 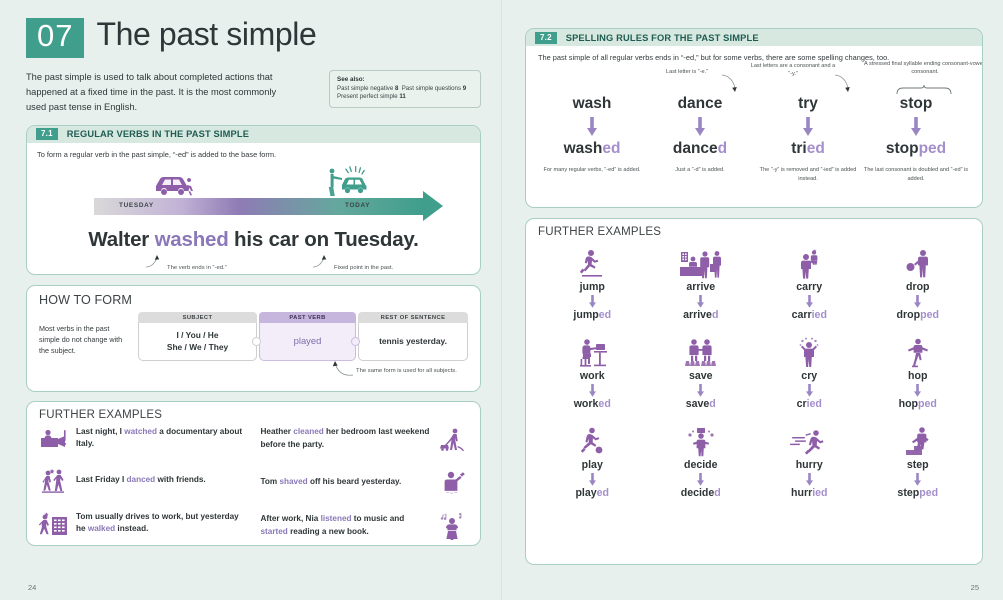 I want to click on verb-cell-arrive: arrive arrived, so click(x=701, y=283).